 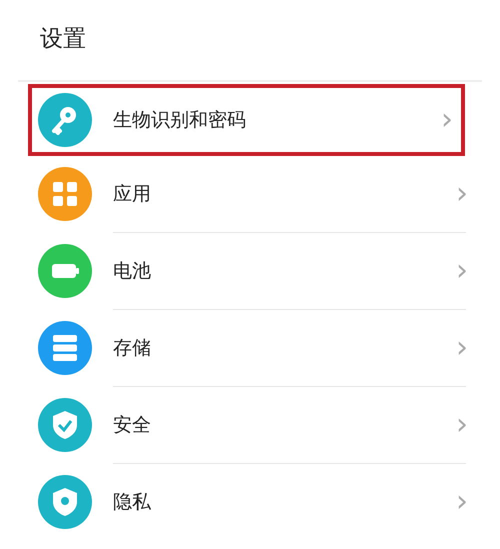 What do you see at coordinates (277, 120) in the screenshot?
I see `settings-label: 生物识别和密码` at bounding box center [277, 120].